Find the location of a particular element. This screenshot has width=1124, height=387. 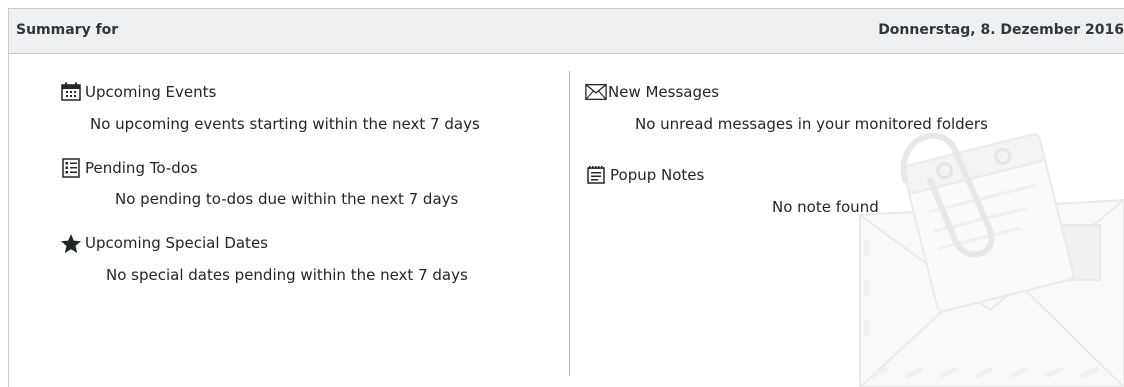

special-dates-header: Upcoming Special Dates is located at coordinates (164, 243).